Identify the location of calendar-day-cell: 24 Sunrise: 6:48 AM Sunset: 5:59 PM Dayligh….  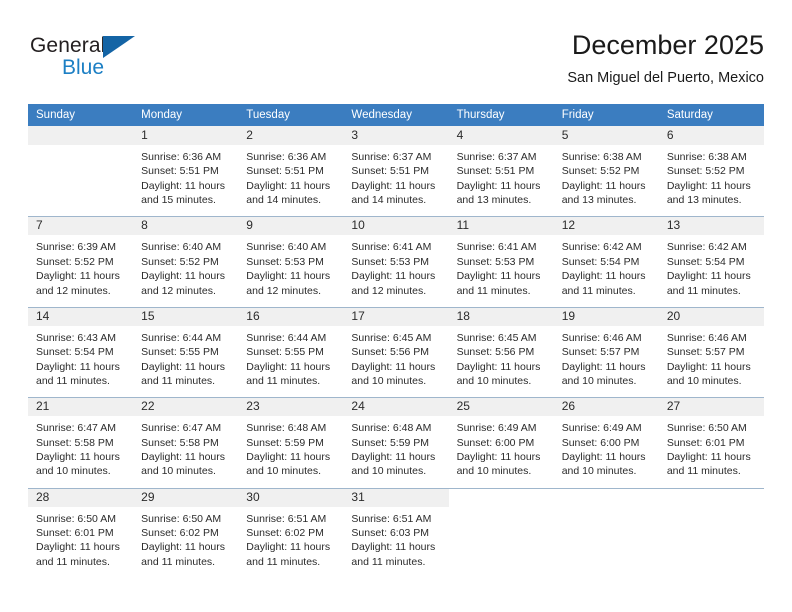
(396, 442).